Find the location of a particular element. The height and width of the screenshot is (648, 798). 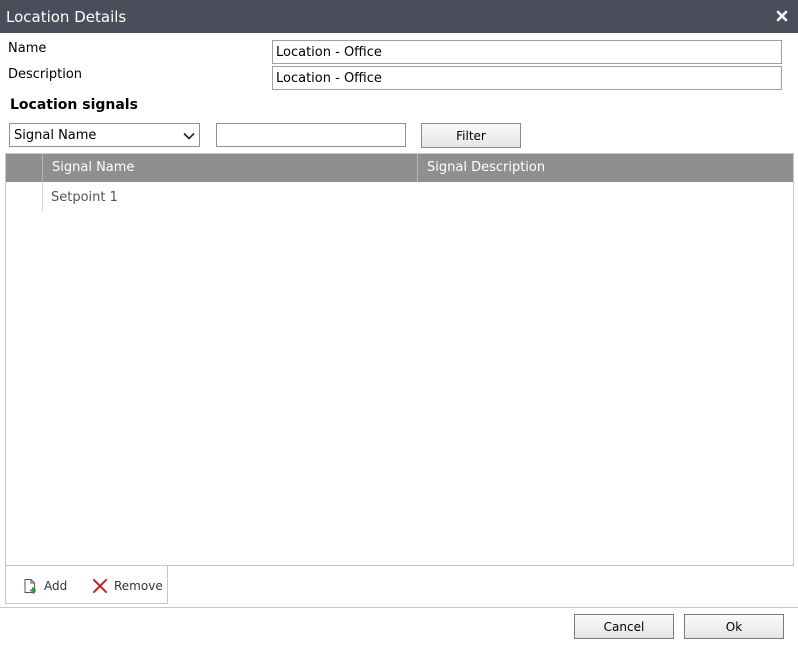

add-button: Add is located at coordinates (44, 586).